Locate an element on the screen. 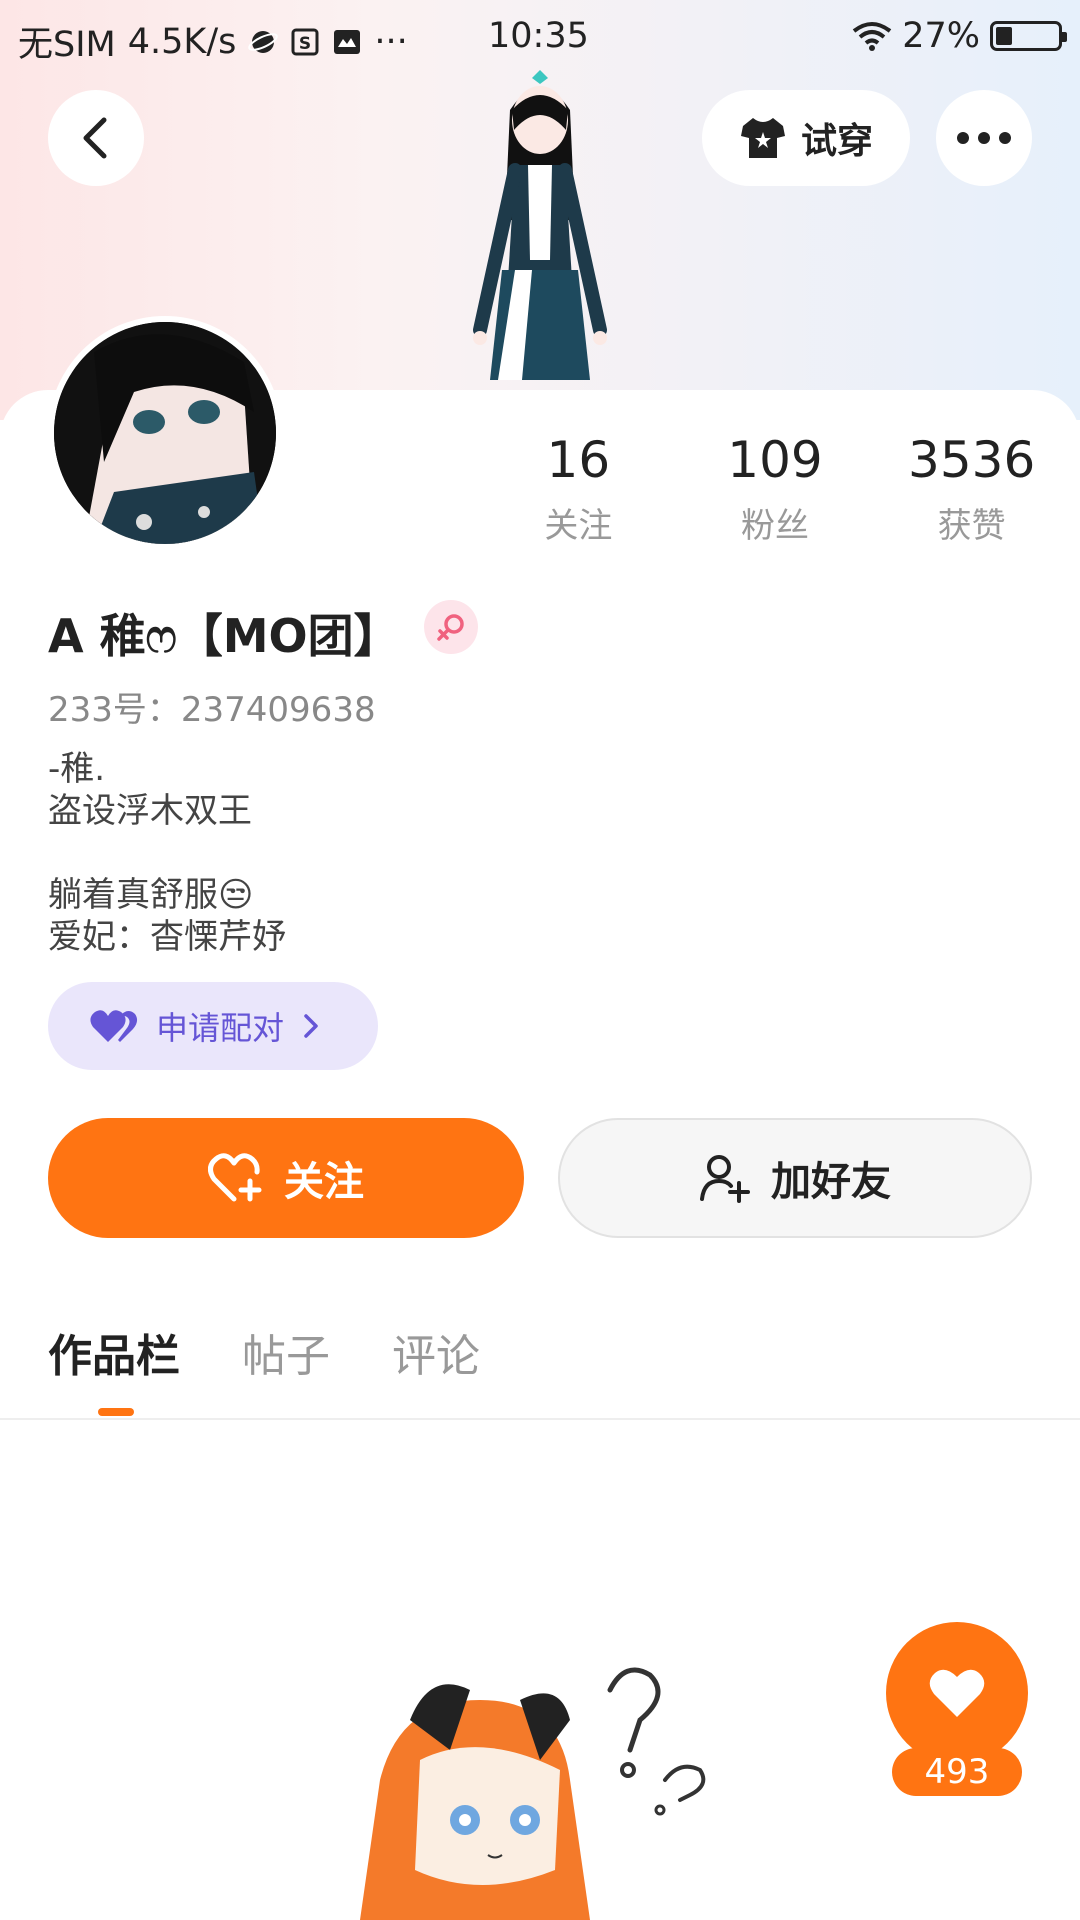  bio-line: 盗设浮木双王 is located at coordinates (150, 811).